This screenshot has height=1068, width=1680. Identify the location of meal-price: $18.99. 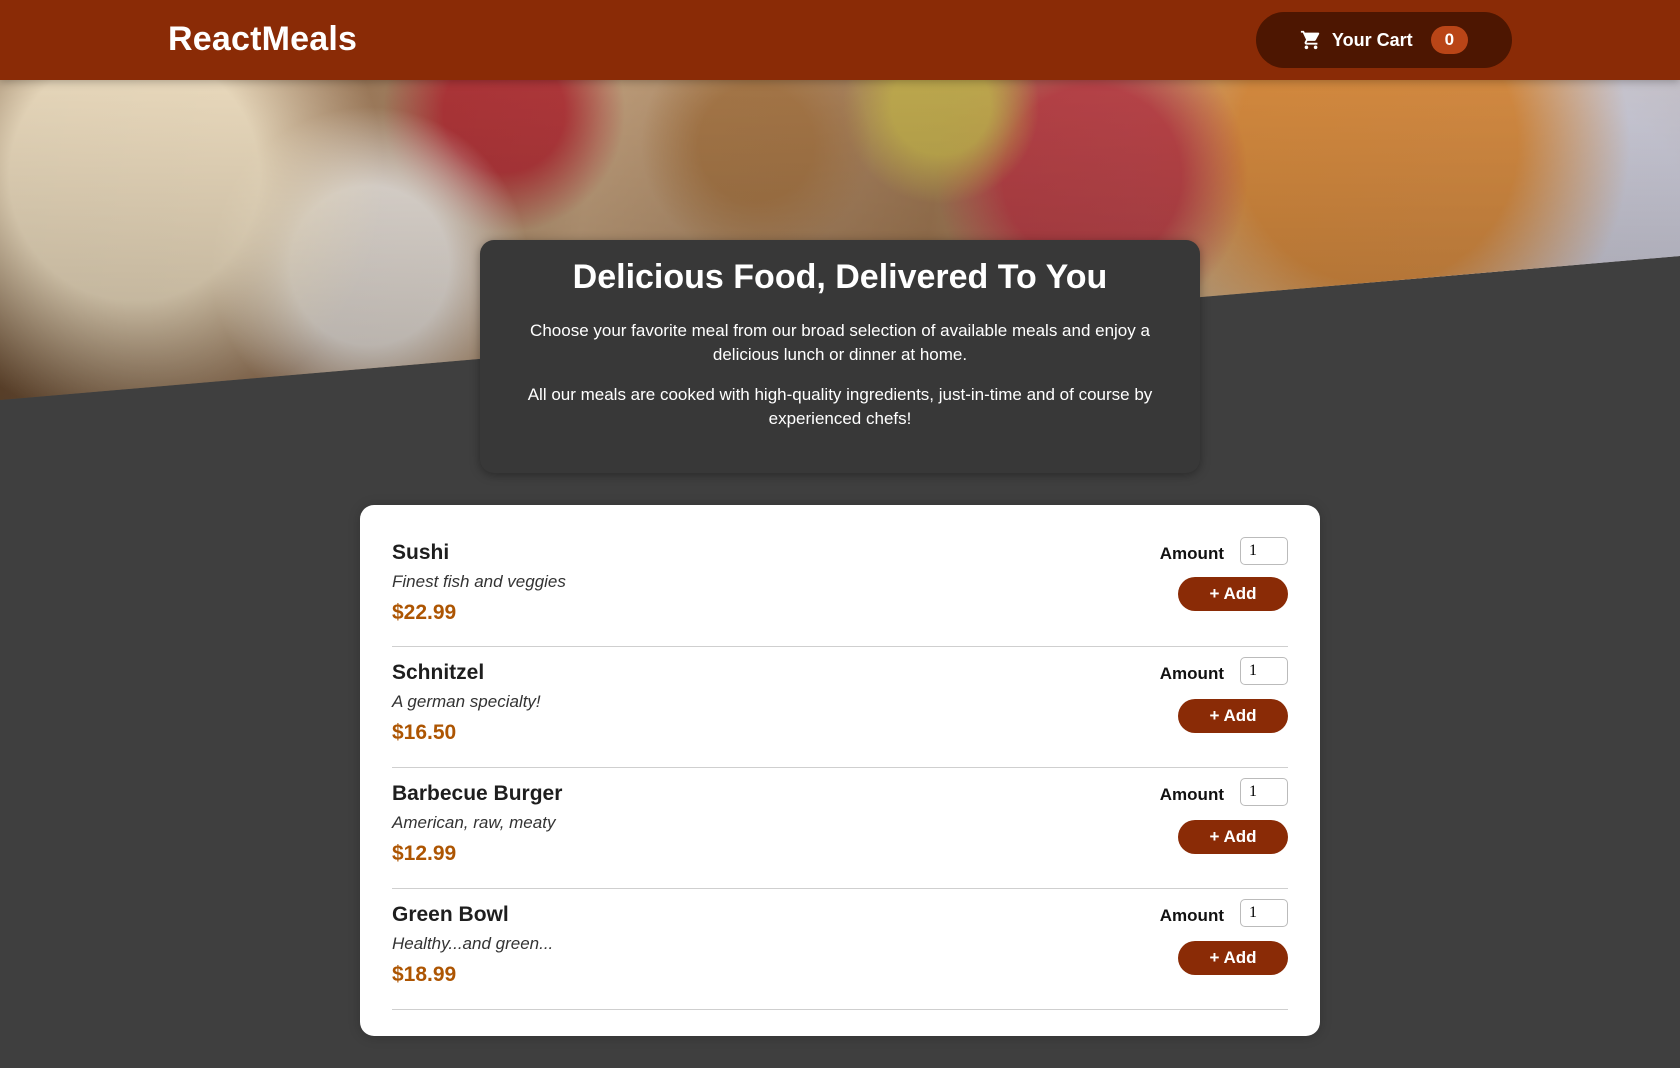
(424, 974).